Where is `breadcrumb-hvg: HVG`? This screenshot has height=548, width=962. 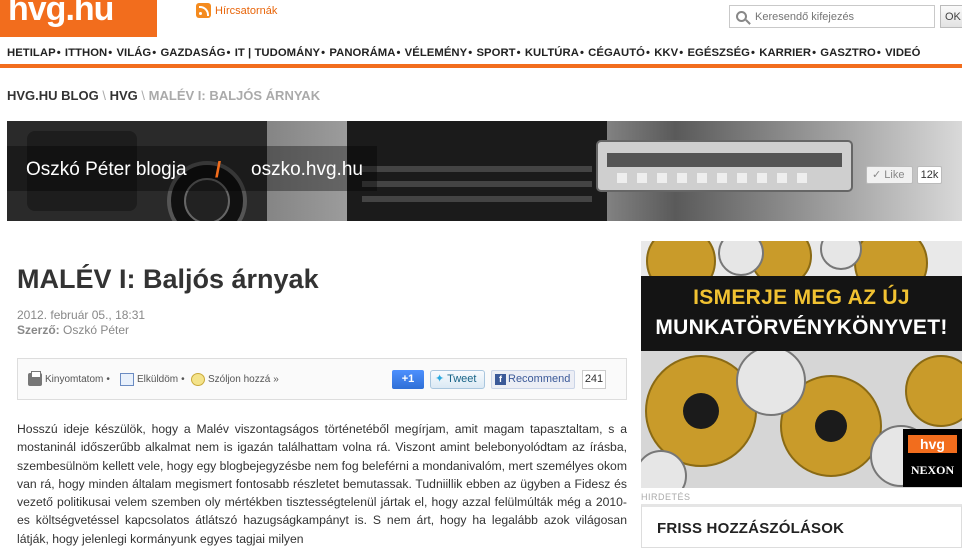 breadcrumb-hvg: HVG is located at coordinates (124, 95).